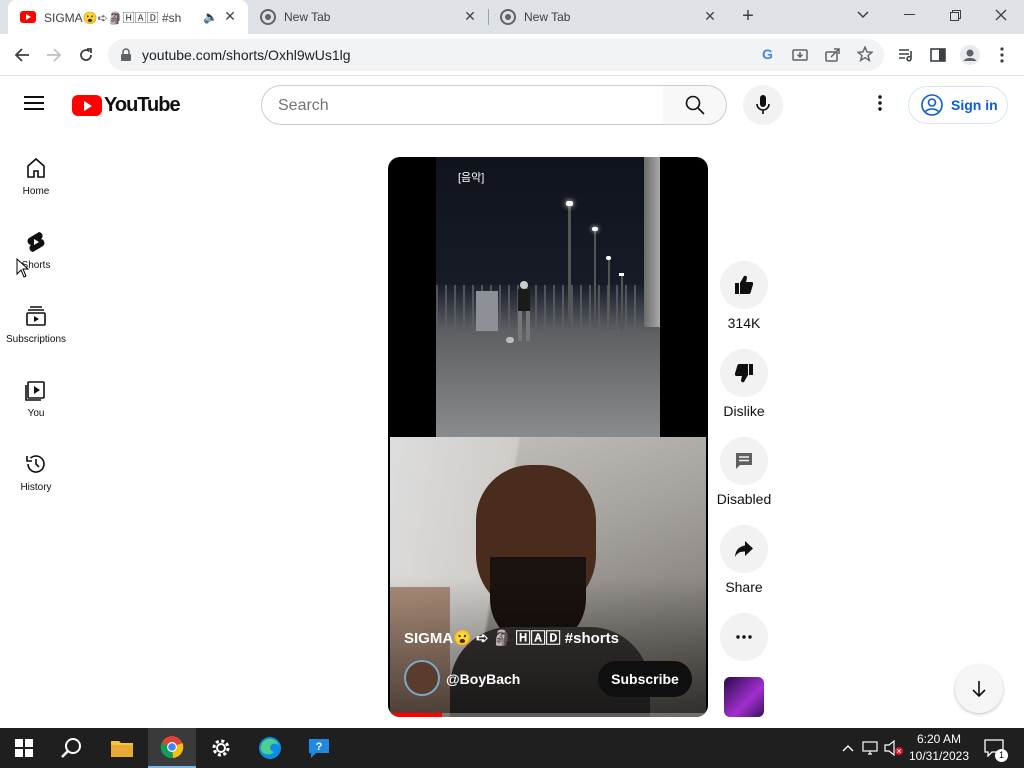 The width and height of the screenshot is (1024, 768). What do you see at coordinates (24, 748) in the screenshot?
I see `start-button` at bounding box center [24, 748].